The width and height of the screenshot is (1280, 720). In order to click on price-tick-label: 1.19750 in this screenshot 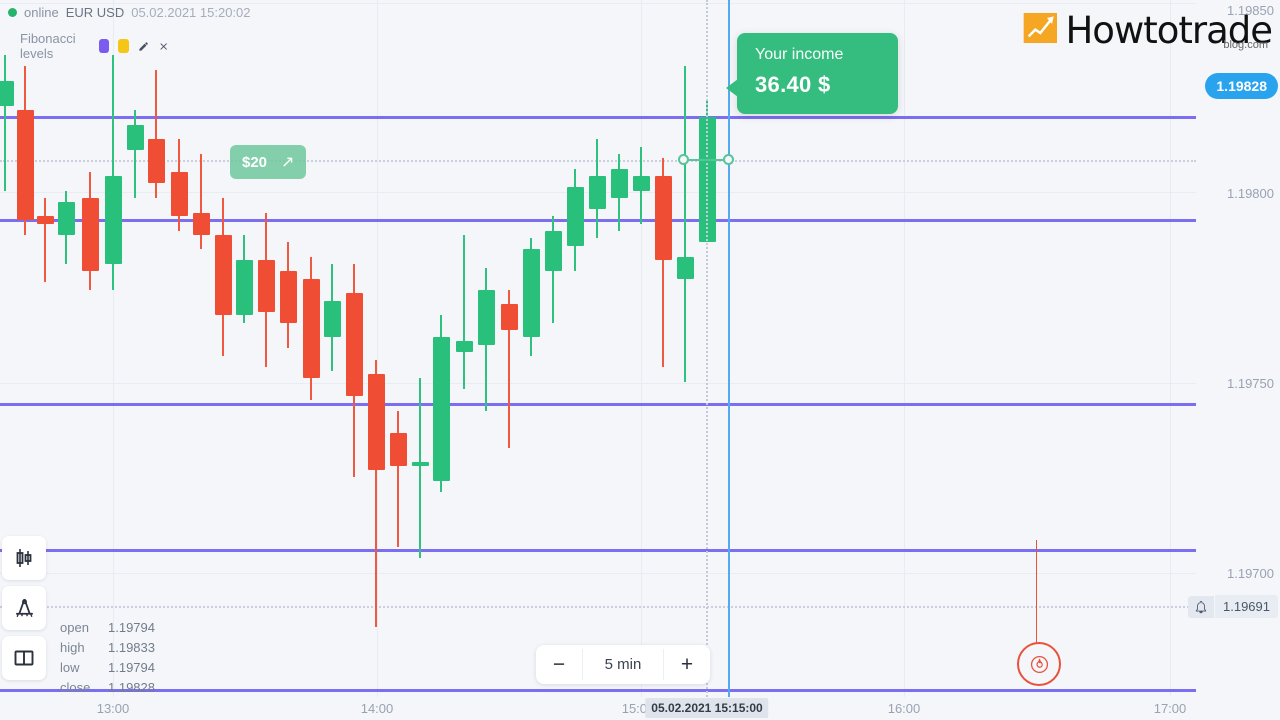, I will do `click(1250, 383)`.